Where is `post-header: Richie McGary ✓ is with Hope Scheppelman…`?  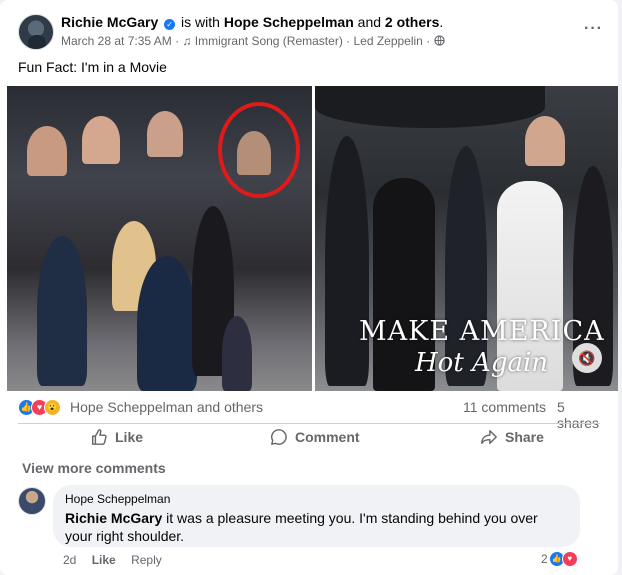
post-header: Richie McGary ✓ is with Hope Scheppelman… is located at coordinates (252, 22).